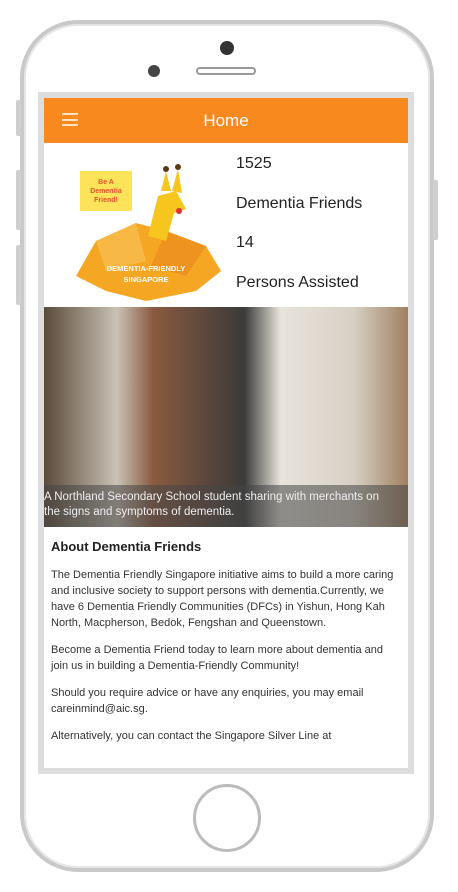 The width and height of the screenshot is (458, 892). Describe the element at coordinates (227, 48) in the screenshot. I see `camera` at that location.